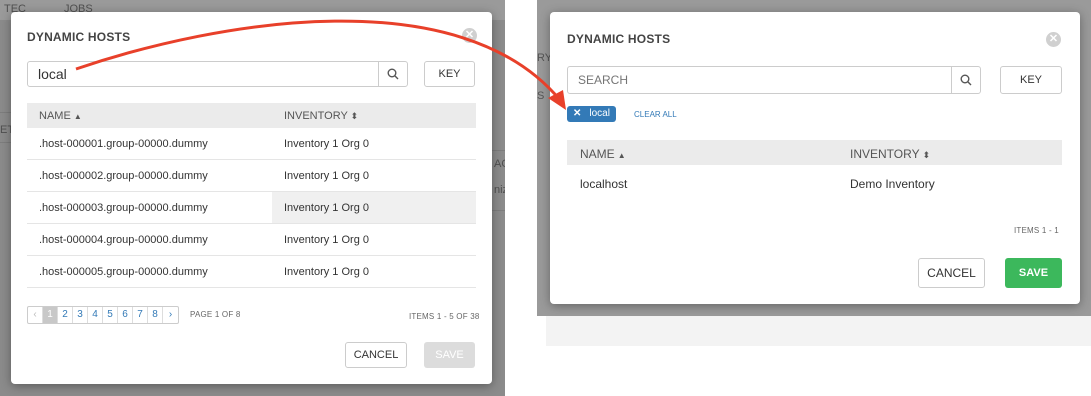 The height and width of the screenshot is (396, 1091). What do you see at coordinates (557, 100) in the screenshot?
I see `arrow-head-icon` at bounding box center [557, 100].